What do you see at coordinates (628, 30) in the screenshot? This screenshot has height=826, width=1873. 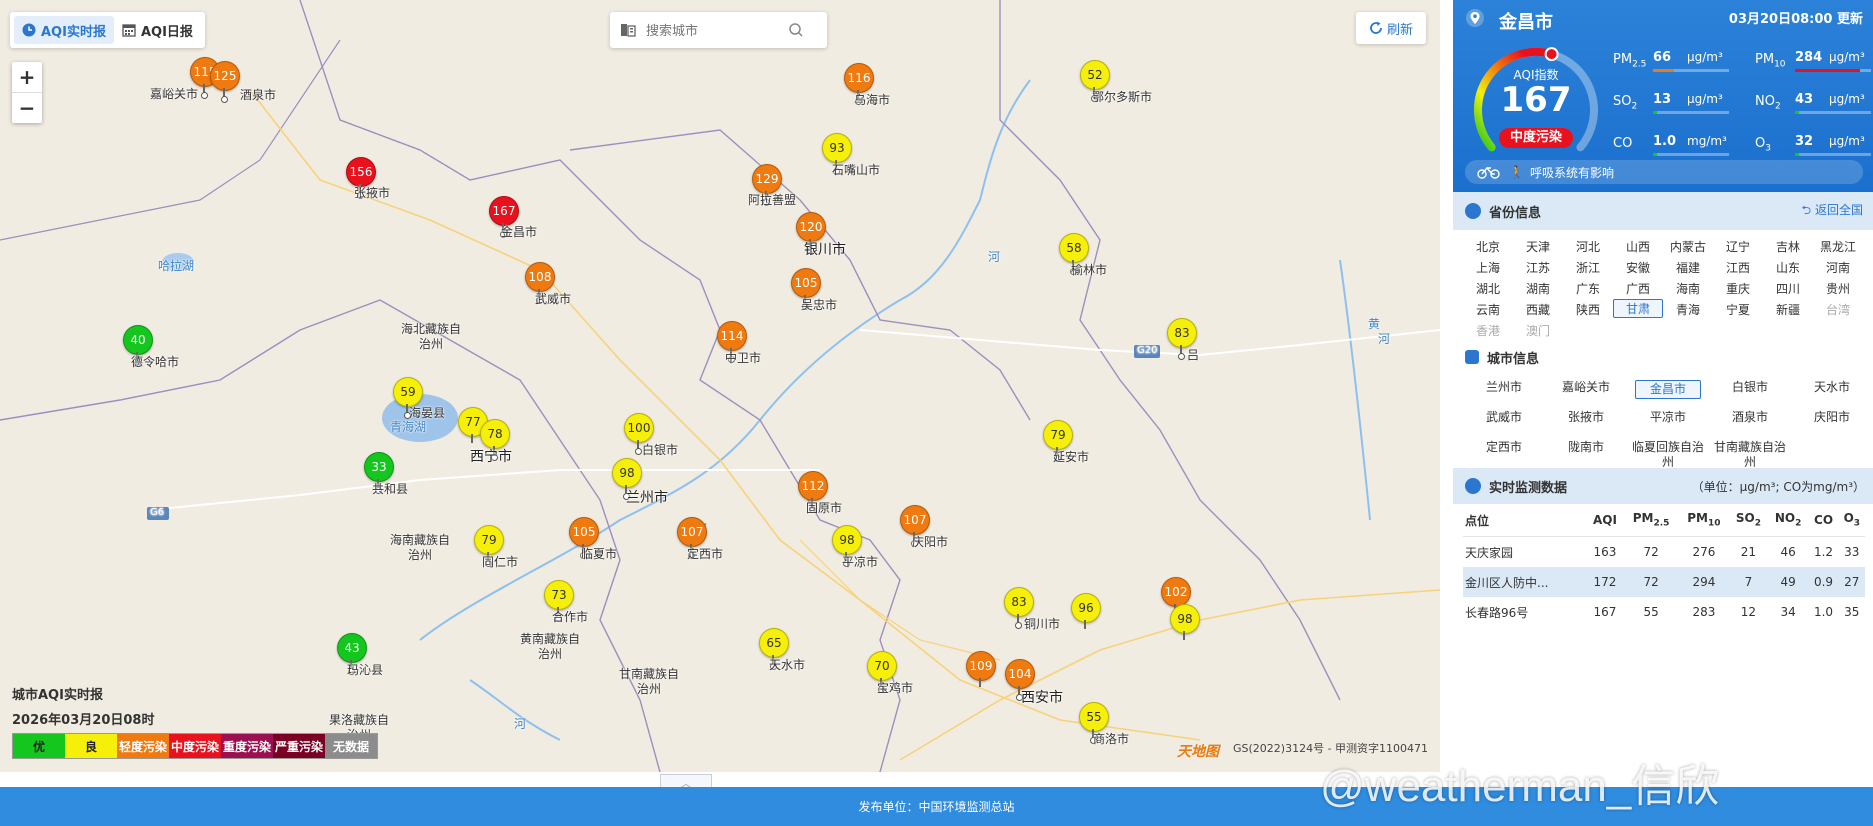 I see `city-list-icon` at bounding box center [628, 30].